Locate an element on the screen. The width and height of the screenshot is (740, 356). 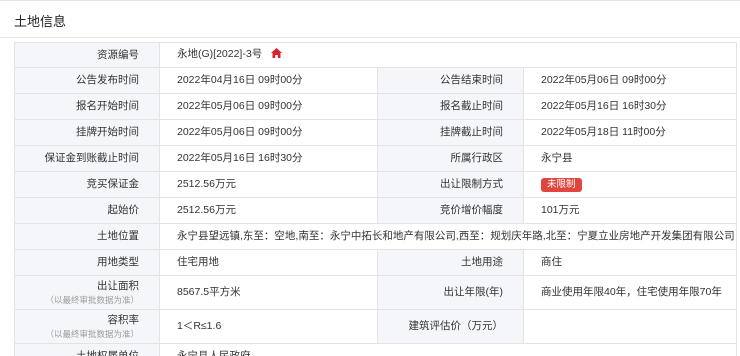
value-signup-end: 2022年05月16日 16时30分 is located at coordinates (630, 106).